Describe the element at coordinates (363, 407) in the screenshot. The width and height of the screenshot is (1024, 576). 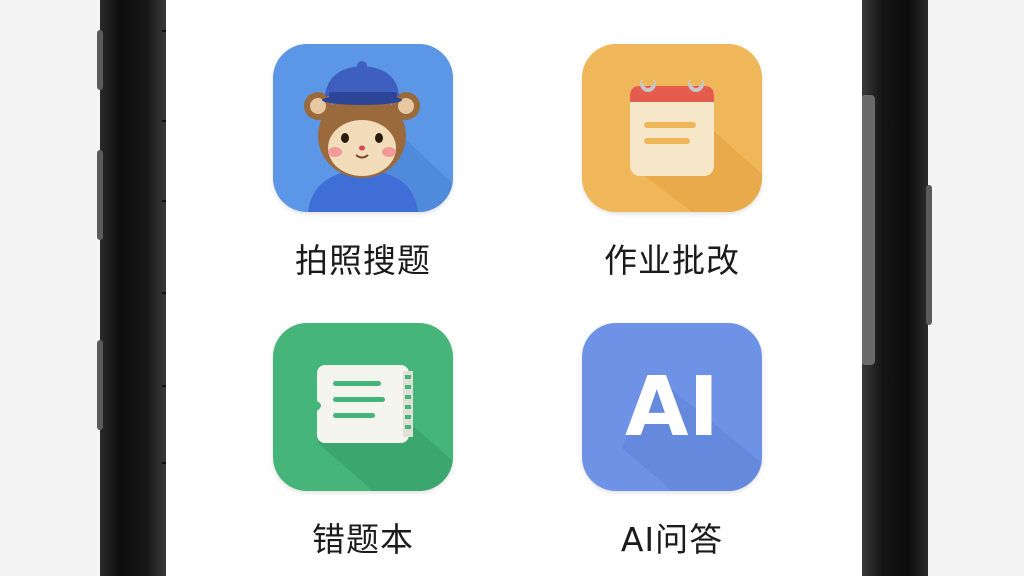
I see `notebook-icon` at that location.